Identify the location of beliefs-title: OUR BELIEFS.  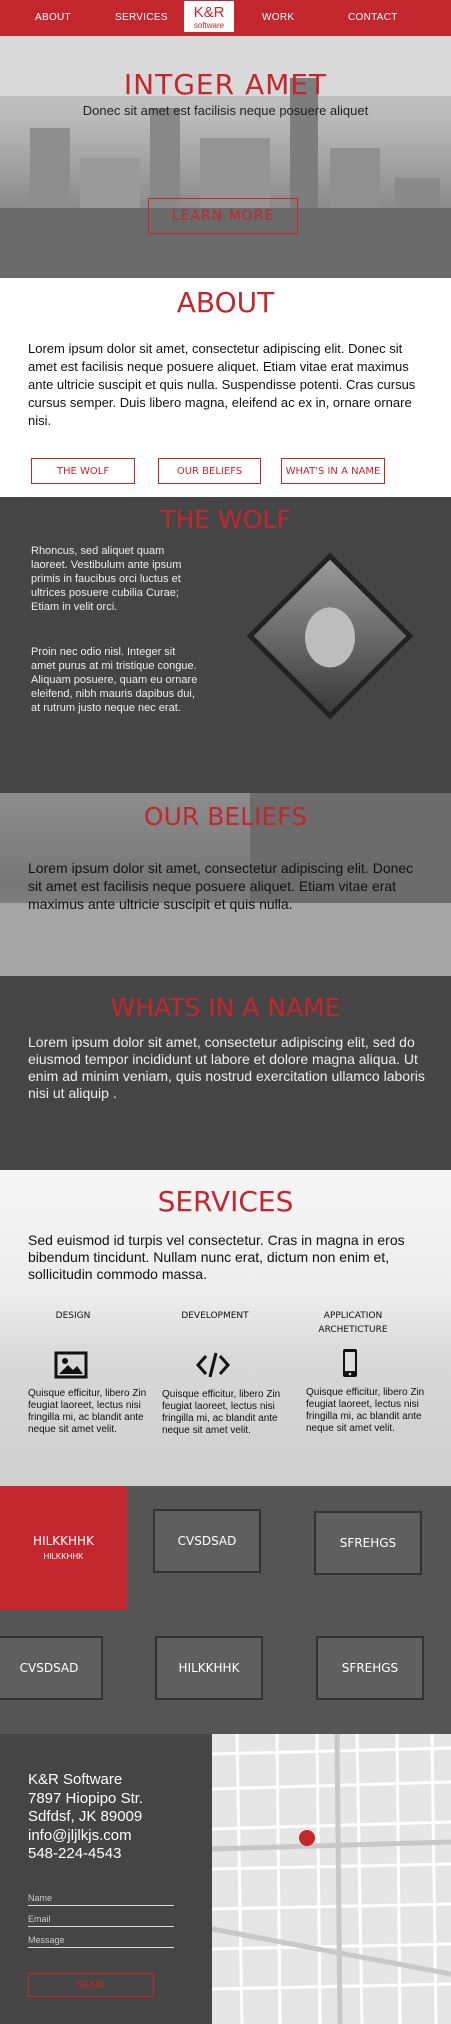
(225, 816).